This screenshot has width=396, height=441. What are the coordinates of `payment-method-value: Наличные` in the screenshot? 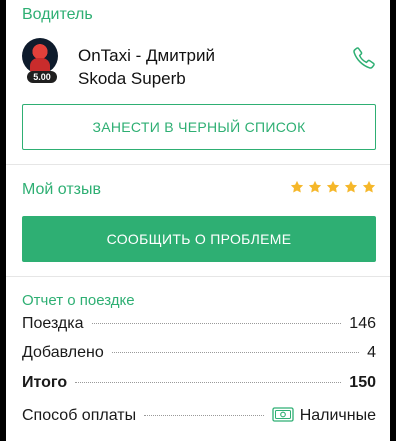 It's located at (337, 415).